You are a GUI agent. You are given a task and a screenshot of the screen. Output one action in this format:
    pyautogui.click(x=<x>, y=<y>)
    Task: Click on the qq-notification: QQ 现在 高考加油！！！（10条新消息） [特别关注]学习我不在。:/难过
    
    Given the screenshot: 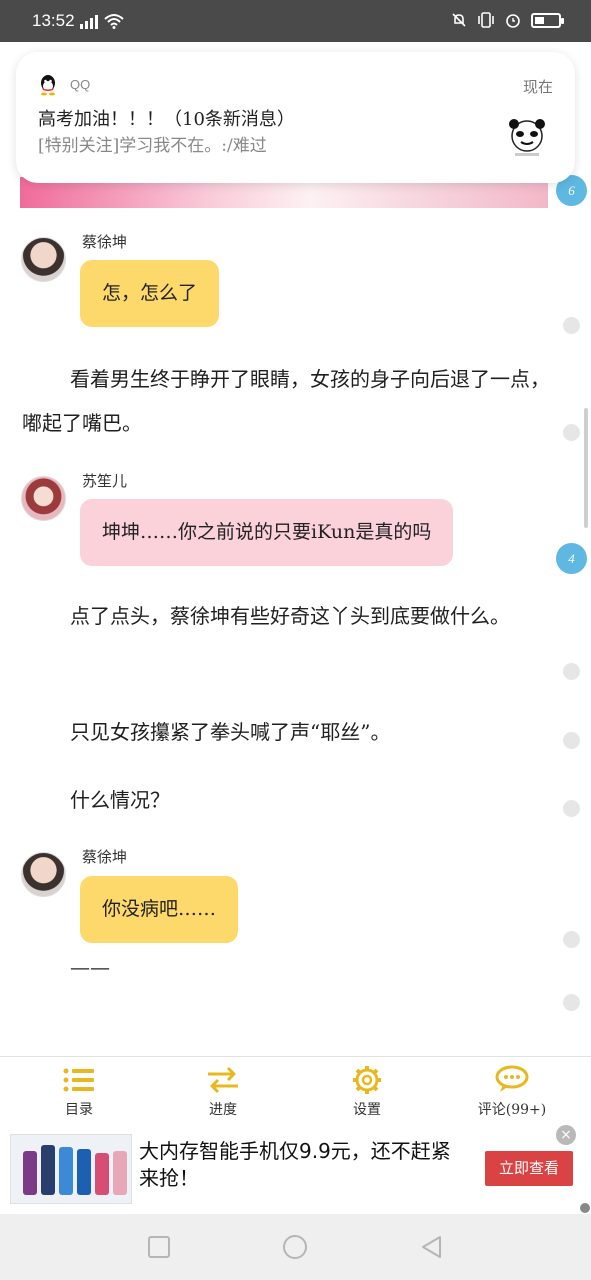 What is the action you would take?
    pyautogui.click(x=295, y=117)
    